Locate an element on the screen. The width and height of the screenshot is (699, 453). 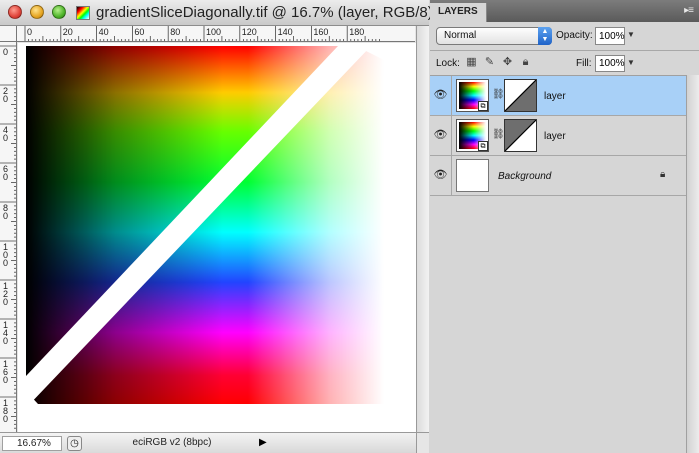
ruler-label: 80 is located at coordinates (175, 32).